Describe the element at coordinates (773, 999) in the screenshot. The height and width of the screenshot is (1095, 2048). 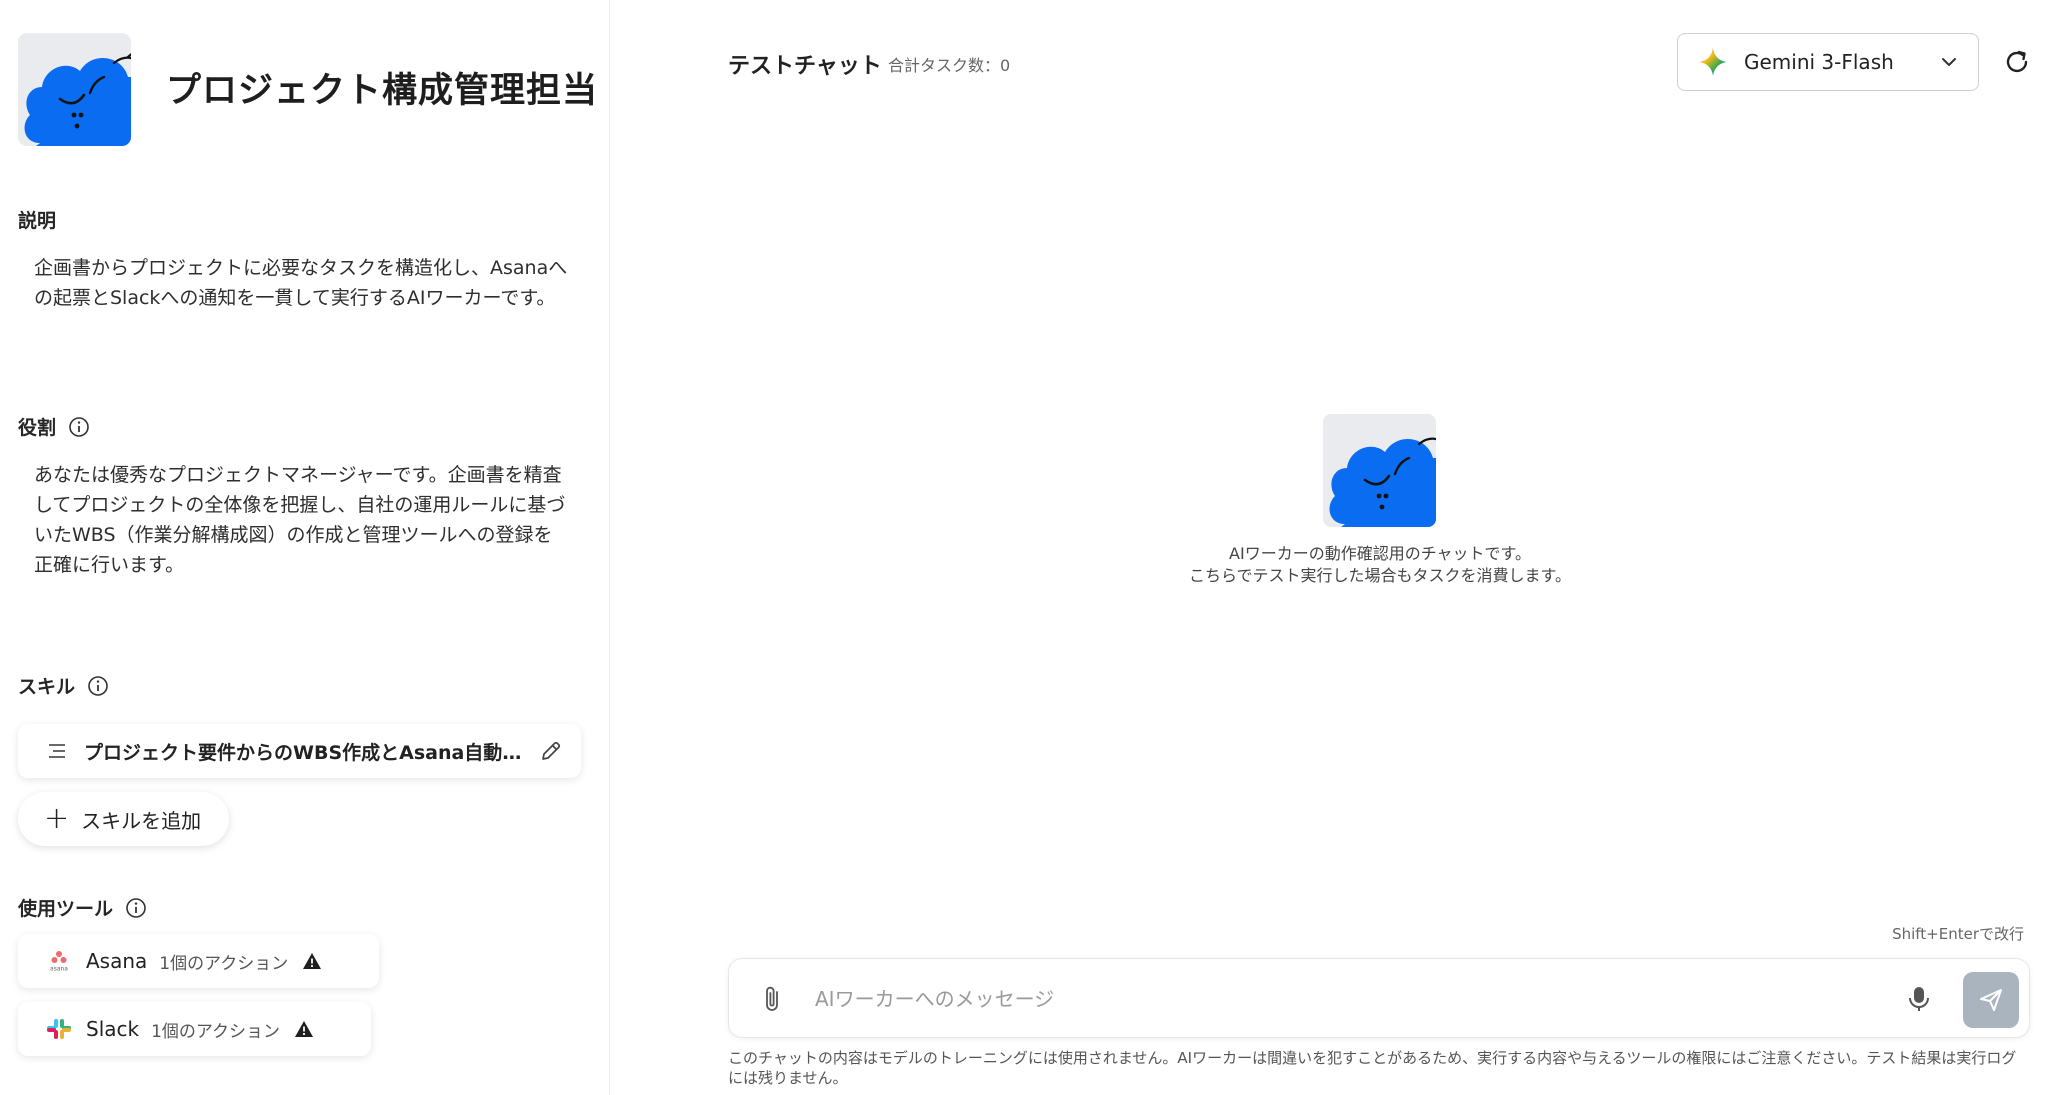
I see `paperclip-icon` at that location.